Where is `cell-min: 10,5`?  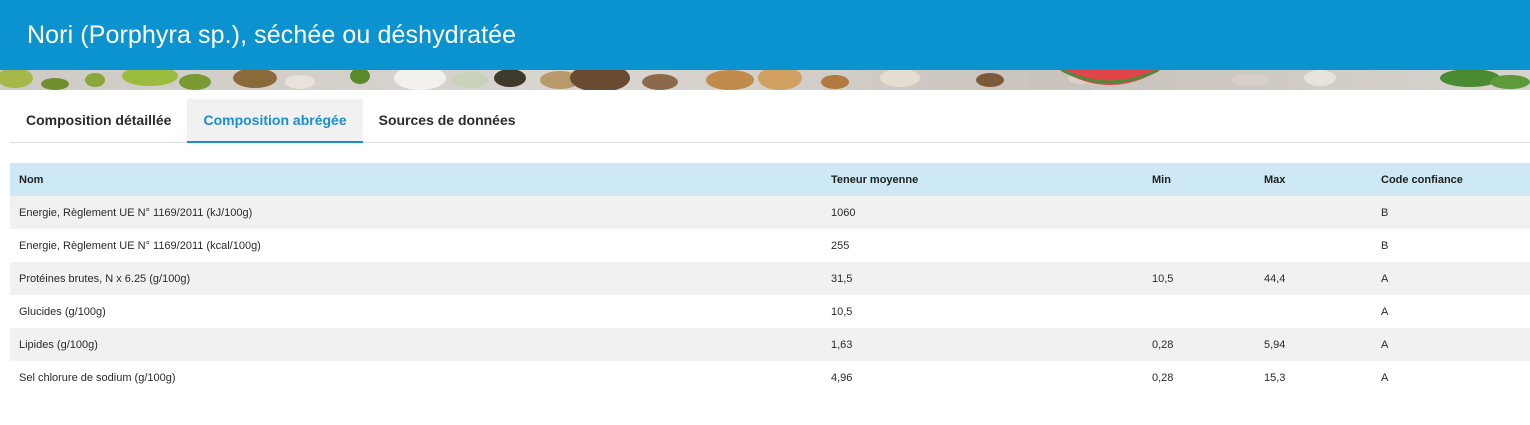
cell-min: 10,5 is located at coordinates (1163, 278).